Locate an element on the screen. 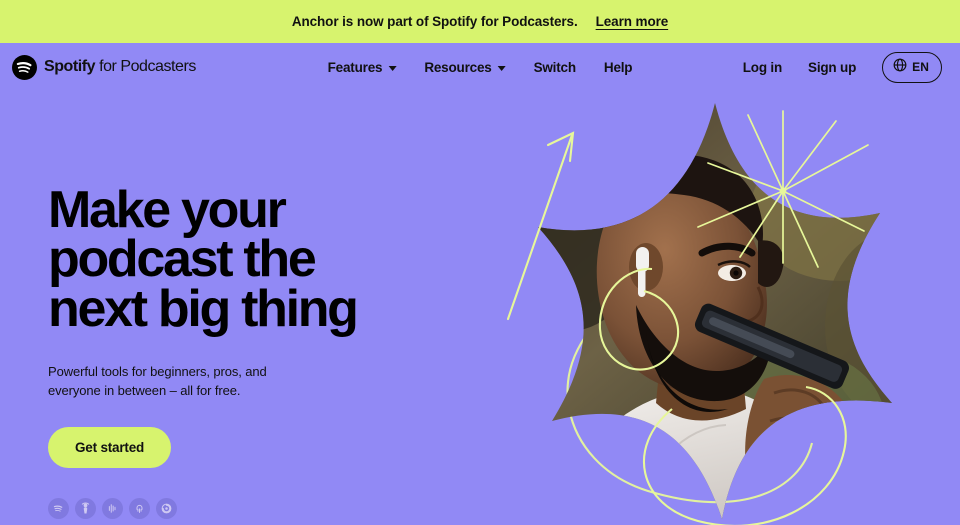 The width and height of the screenshot is (960, 525). nav-item-resources: Resources is located at coordinates (465, 67).